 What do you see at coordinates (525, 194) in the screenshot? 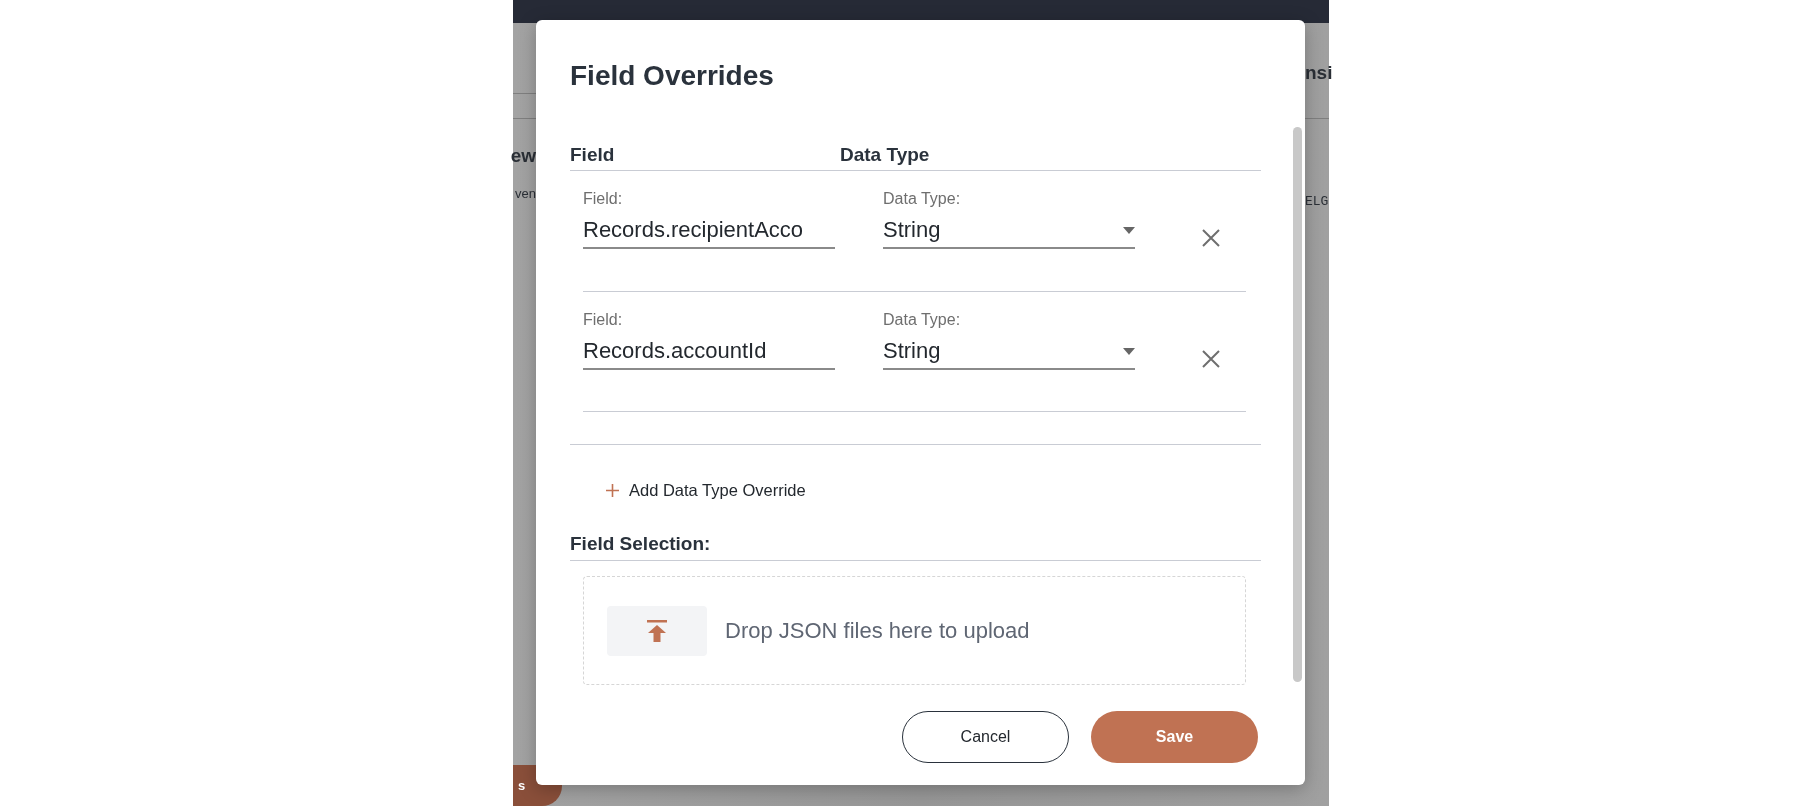
I see `body-text: ven` at bounding box center [525, 194].